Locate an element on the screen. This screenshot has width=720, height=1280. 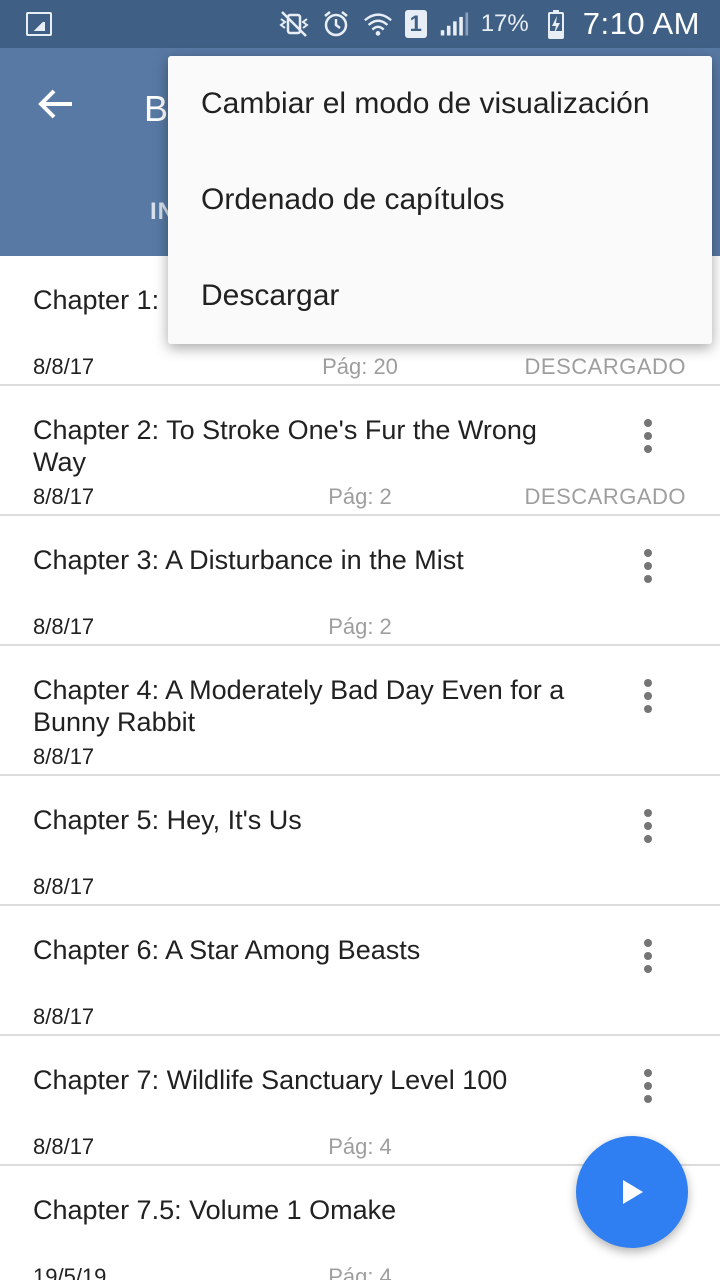
vibrate-mute-icon is located at coordinates (294, 24).